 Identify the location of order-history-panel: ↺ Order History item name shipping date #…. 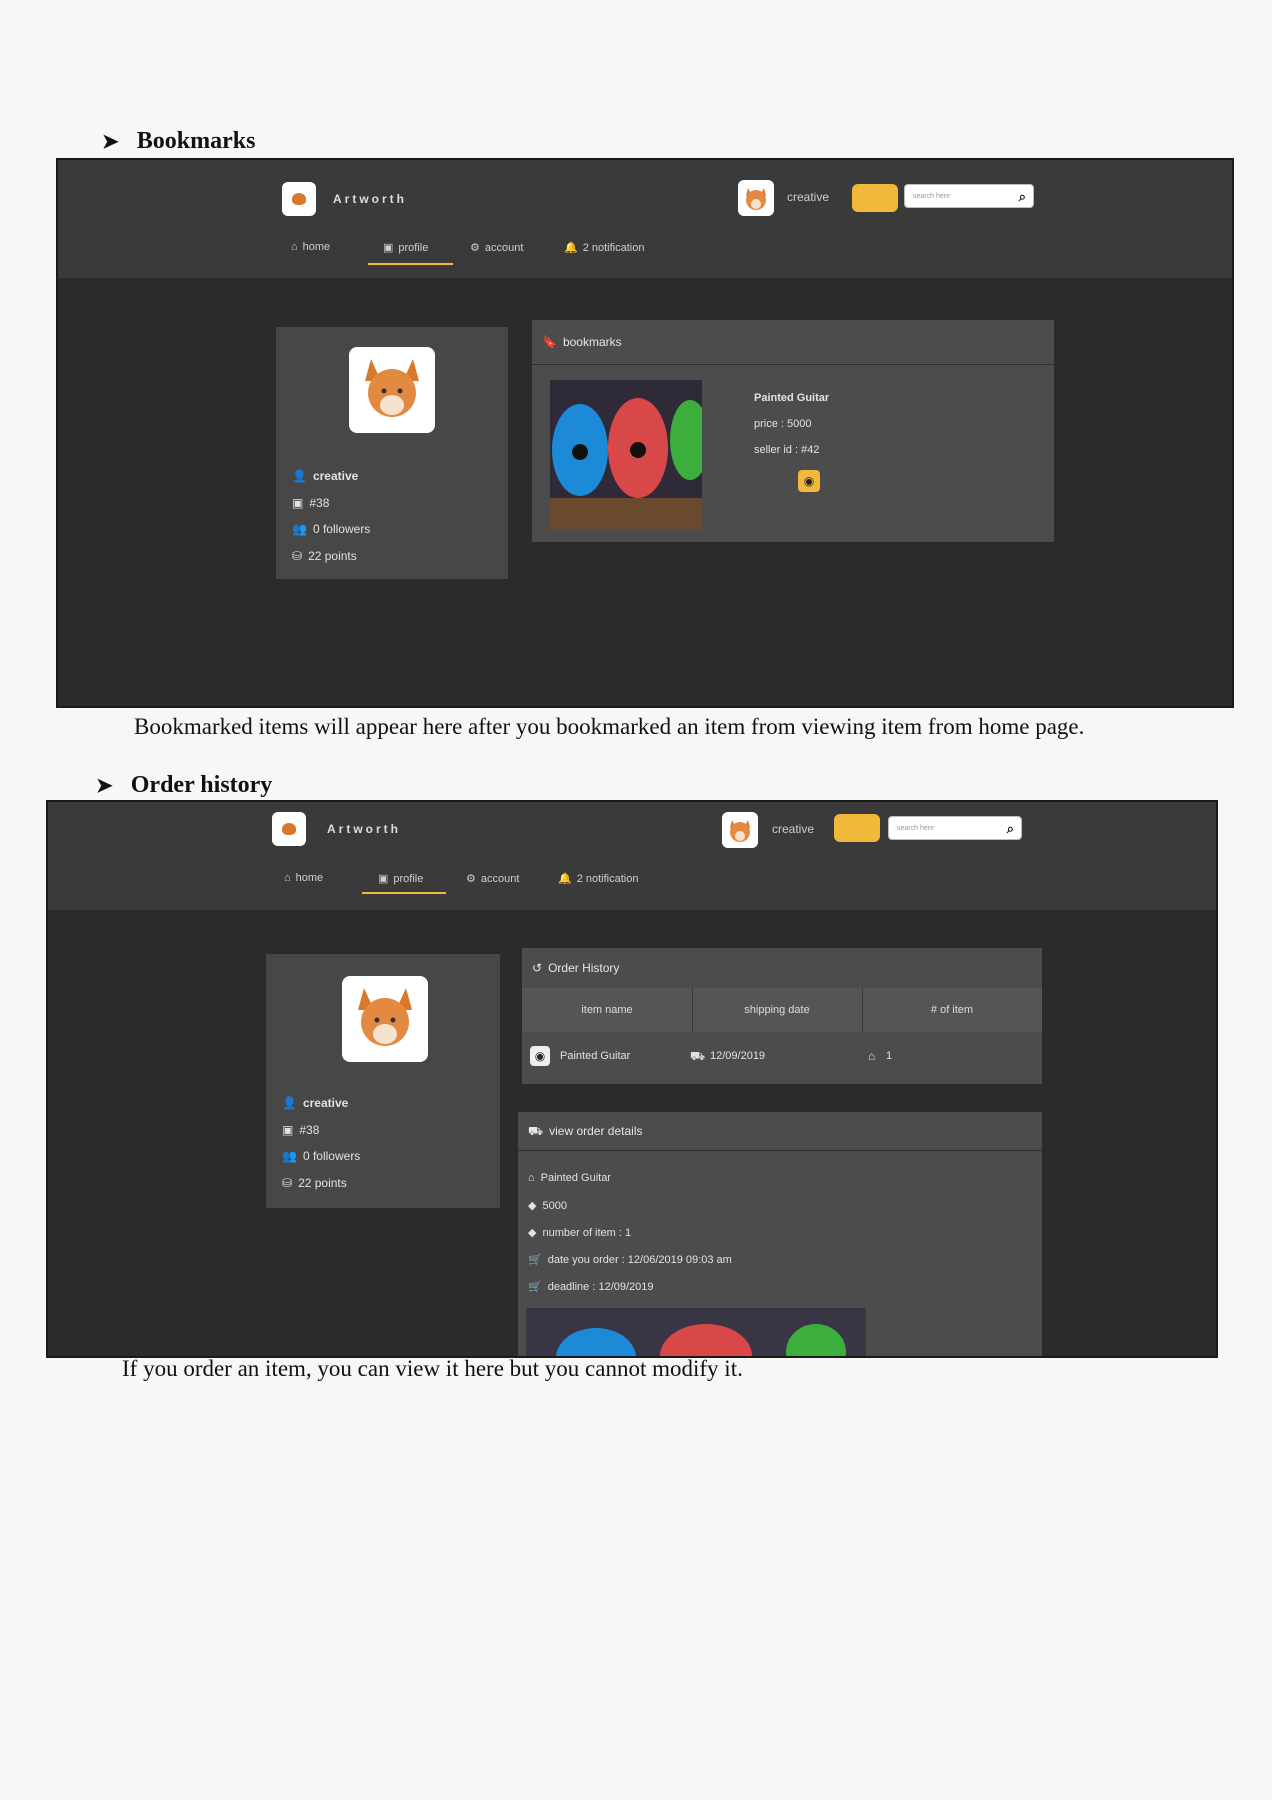
(782, 1016).